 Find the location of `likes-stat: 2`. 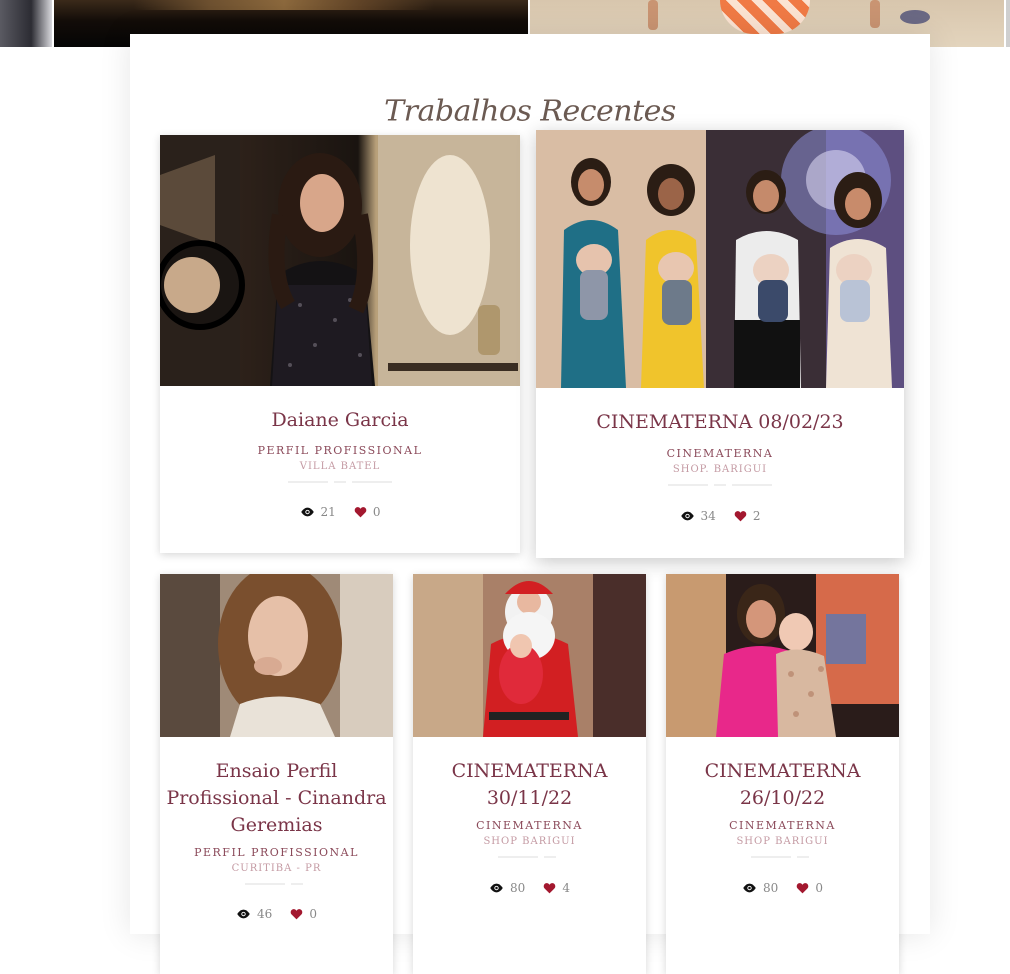

likes-stat: 2 is located at coordinates (747, 516).